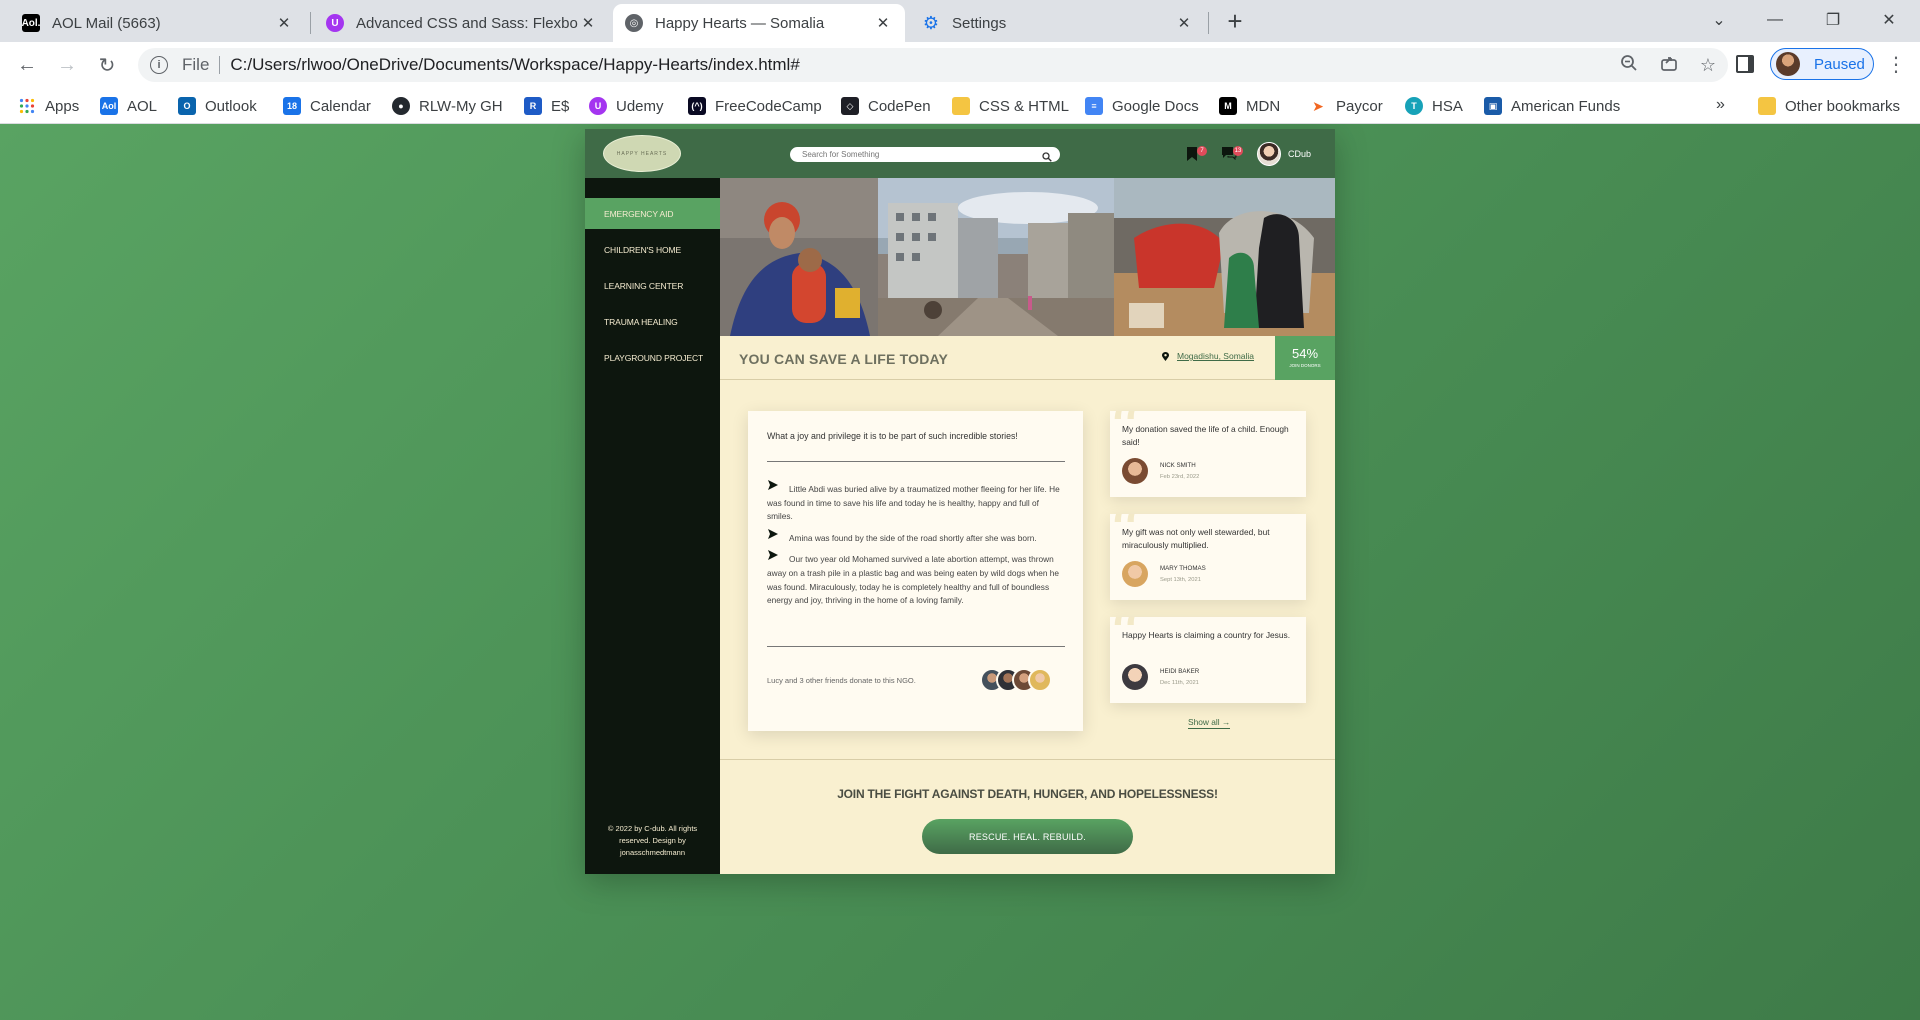 Image resolution: width=1920 pixels, height=1020 pixels. I want to click on bookmark-american-funds: ▣ American Funds, so click(1552, 106).